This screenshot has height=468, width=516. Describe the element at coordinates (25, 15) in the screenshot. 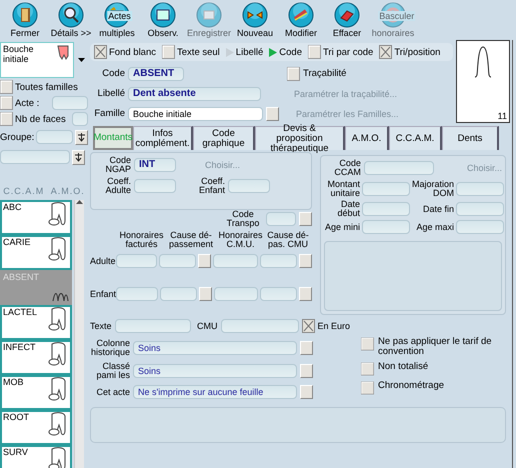

I see `door-icon` at that location.